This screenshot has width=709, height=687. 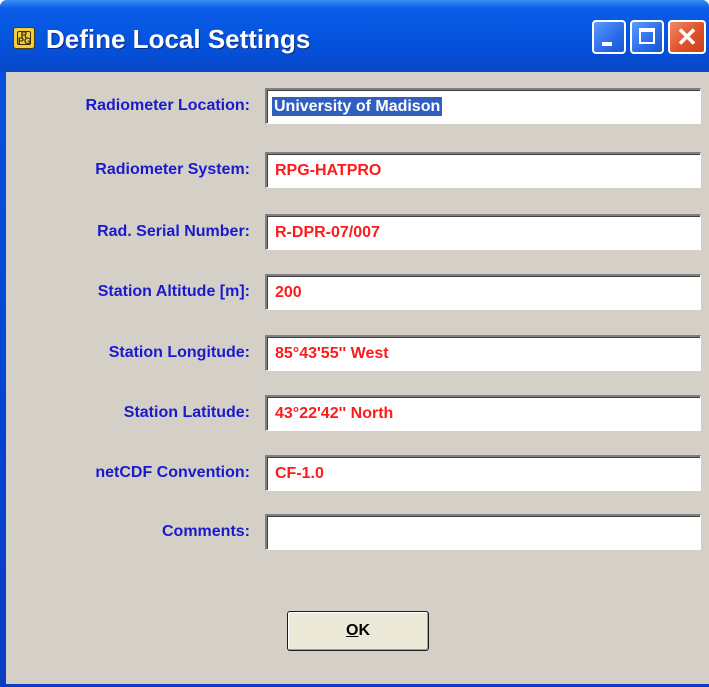 I want to click on comments-field, so click(x=483, y=532).